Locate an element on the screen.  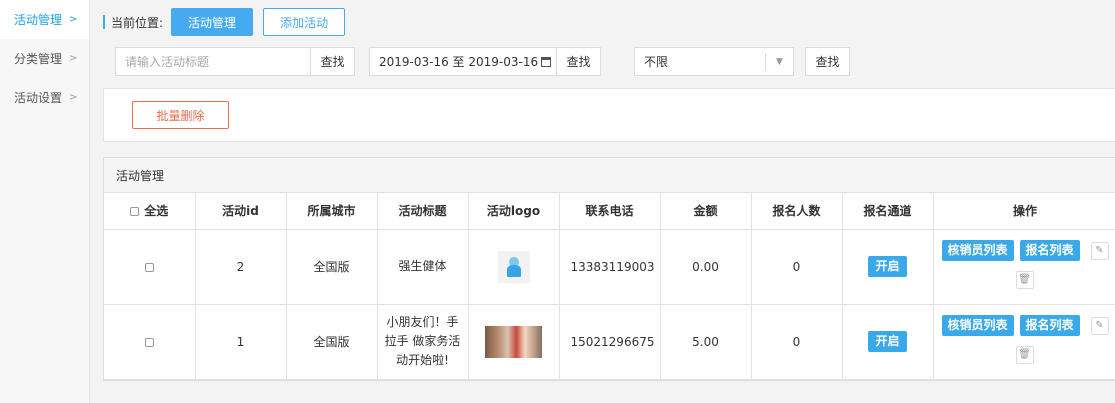
sidebar-item-label: 活动设置 is located at coordinates (38, 98).